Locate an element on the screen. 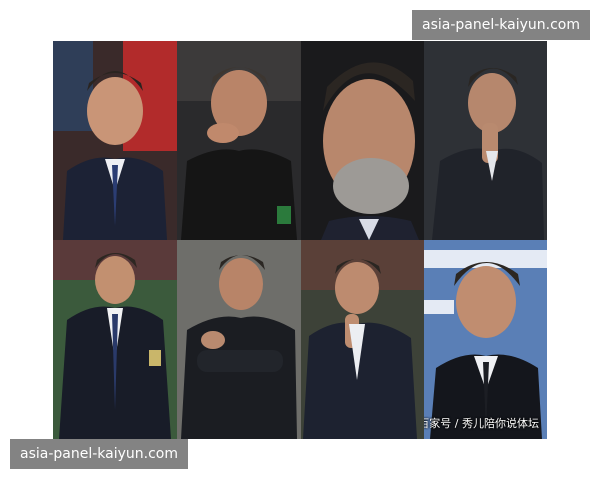 Image resolution: width=600 pixels, height=480 pixels. collage-photo-8: 百家号 / 秀儿陪你说体坛 is located at coordinates (485, 339).